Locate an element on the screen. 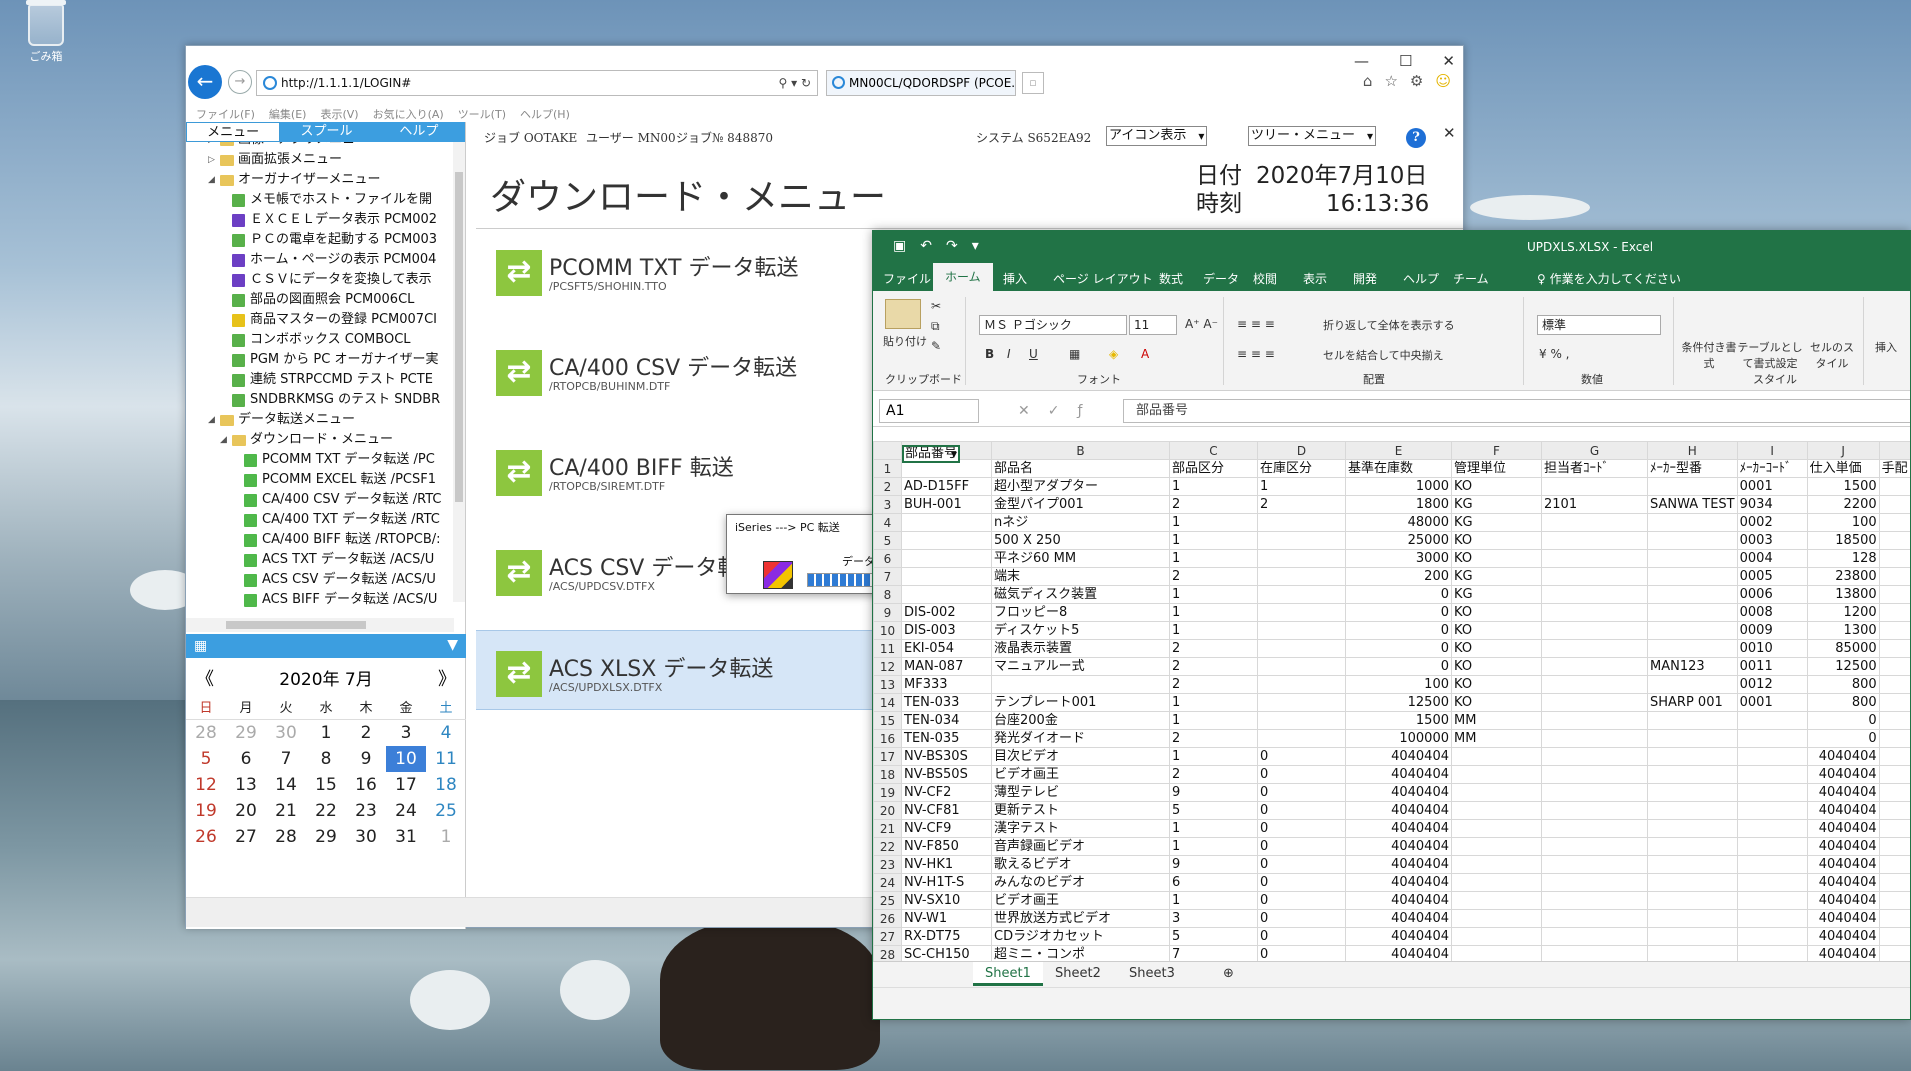 This screenshot has width=1911, height=1071. customize-icon: ▾ is located at coordinates (982, 246).